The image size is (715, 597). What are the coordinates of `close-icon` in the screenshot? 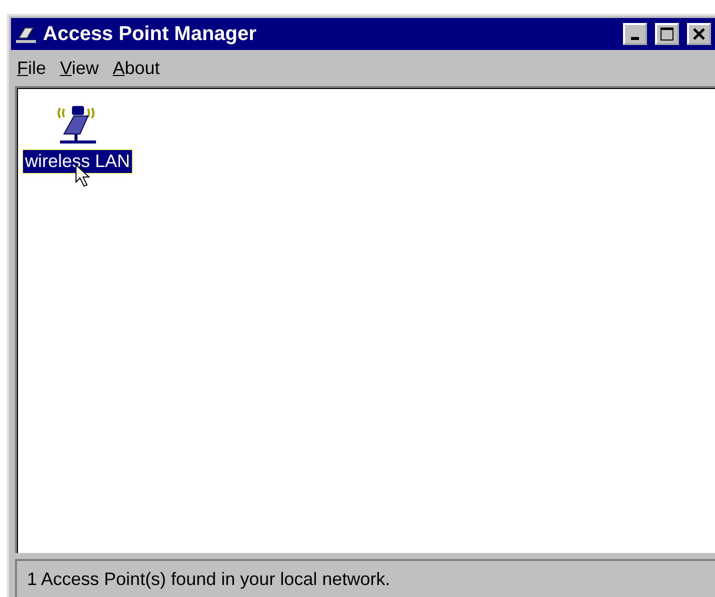 It's located at (699, 34).